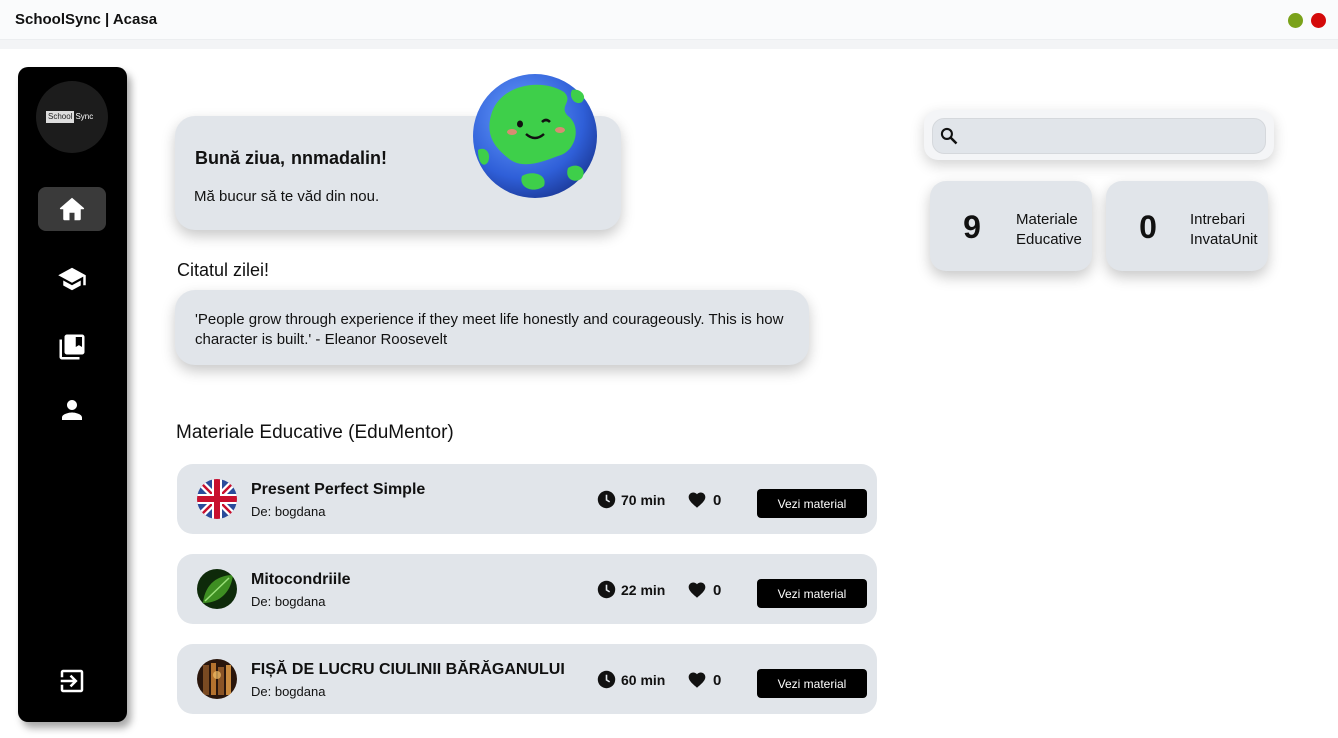 Image resolution: width=1338 pixels, height=738 pixels. I want to click on material-duration: 70 min, so click(631, 499).